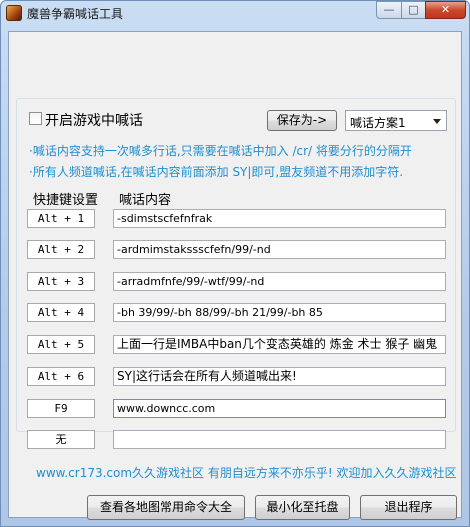 The width and height of the screenshot is (470, 527). I want to click on shout-content-field-5: 上面一行是IMBA中ban几个变态英雄的 炼金 术士 猴子 幽鬼, so click(279, 344).